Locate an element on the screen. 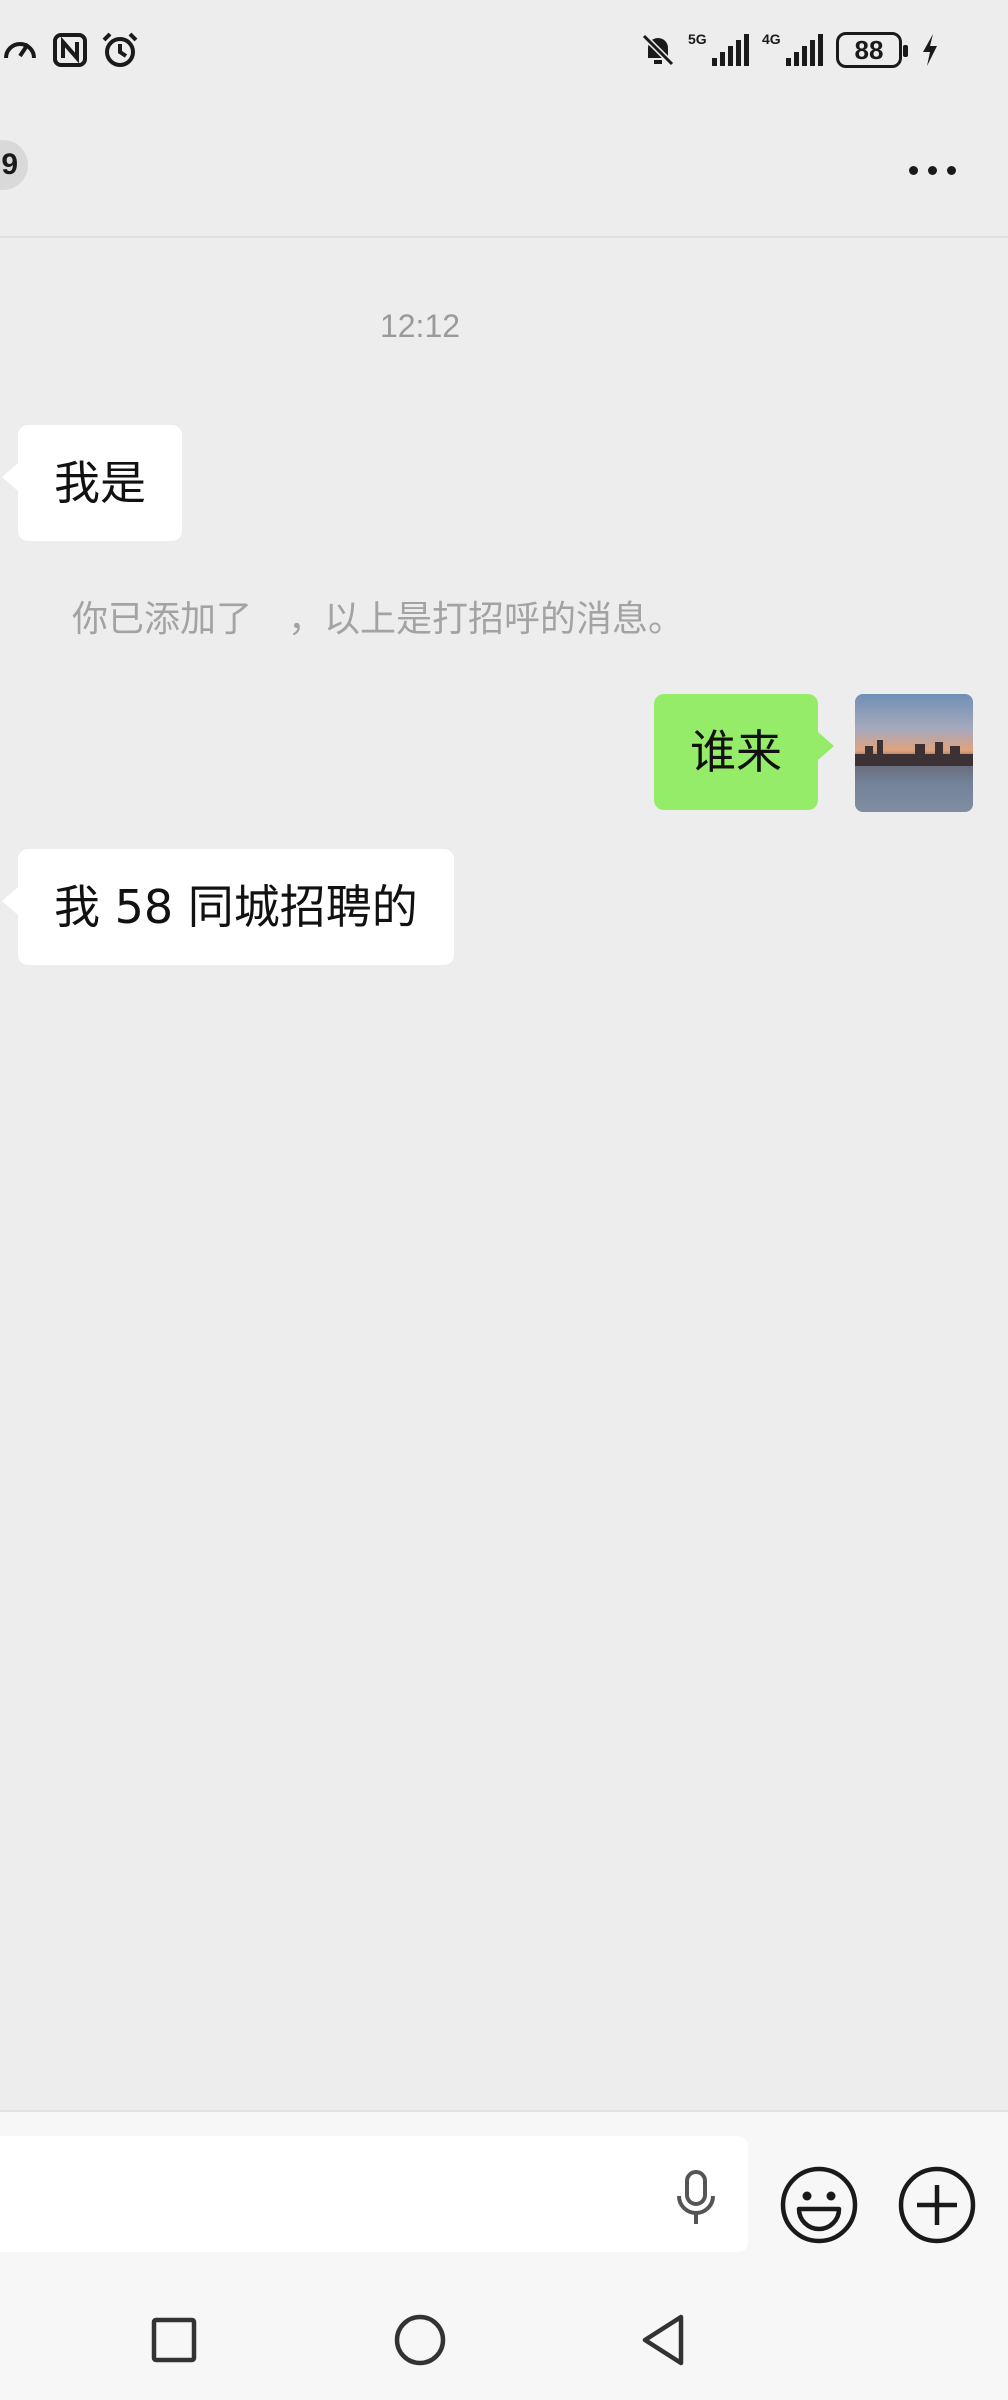  status-icons-left is located at coordinates (70, 50).